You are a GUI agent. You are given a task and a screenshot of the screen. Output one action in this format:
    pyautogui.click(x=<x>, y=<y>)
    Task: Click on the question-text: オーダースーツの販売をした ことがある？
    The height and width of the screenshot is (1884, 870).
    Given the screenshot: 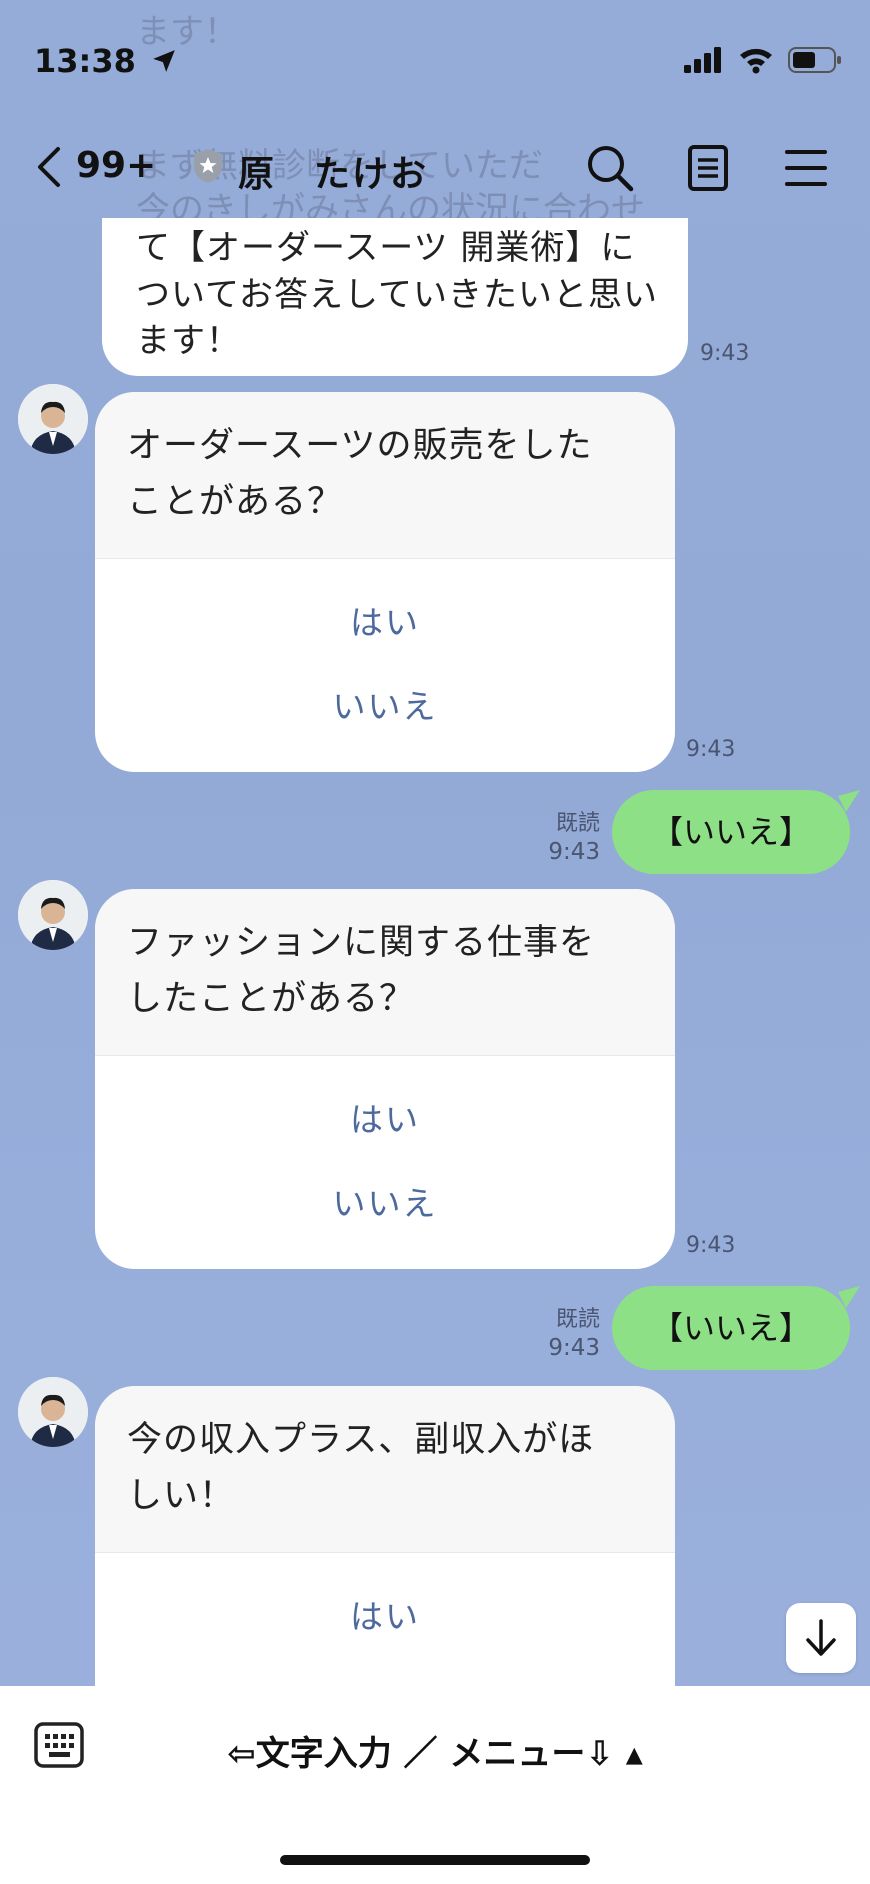 What is the action you would take?
    pyautogui.click(x=385, y=475)
    